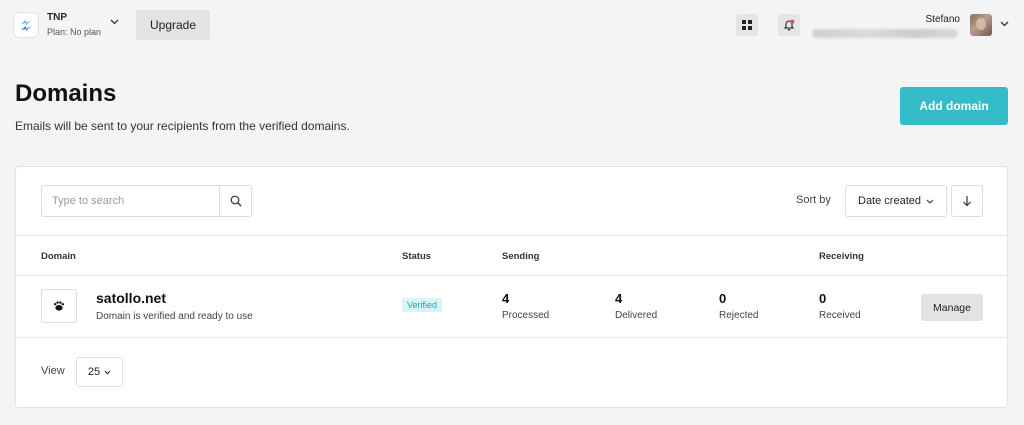  I want to click on delivered-label: Delivered, so click(636, 315).